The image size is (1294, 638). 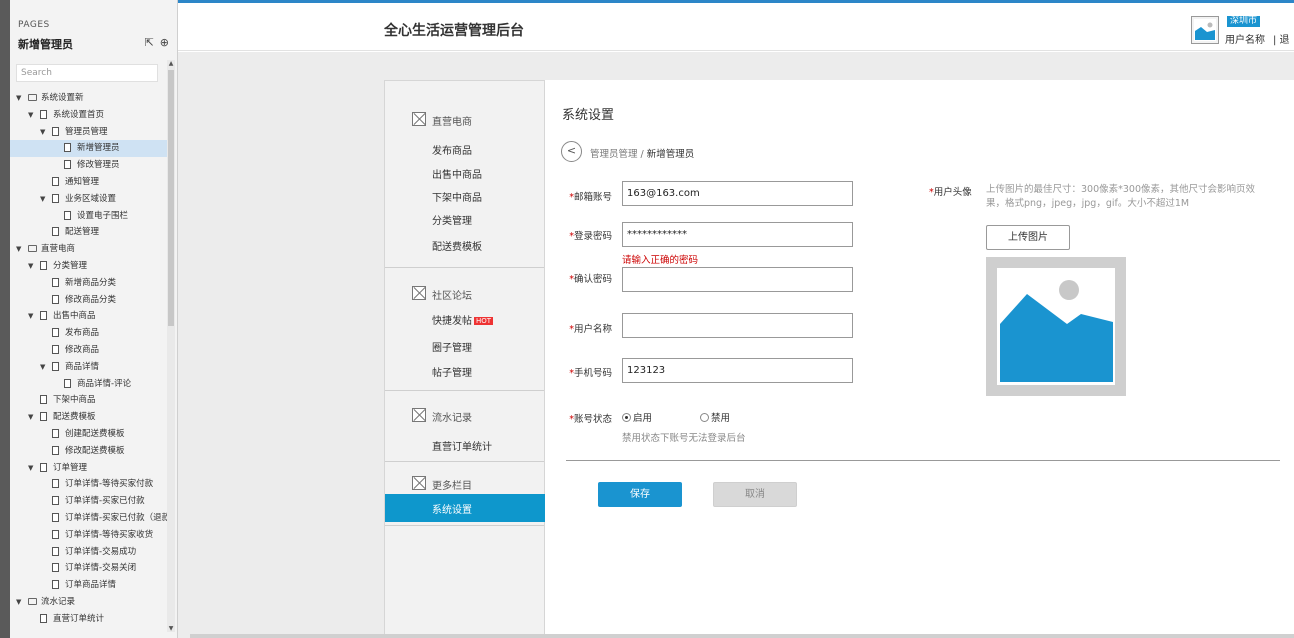 What do you see at coordinates (89, 165) in the screenshot?
I see `tree-item: 修改管理员` at bounding box center [89, 165].